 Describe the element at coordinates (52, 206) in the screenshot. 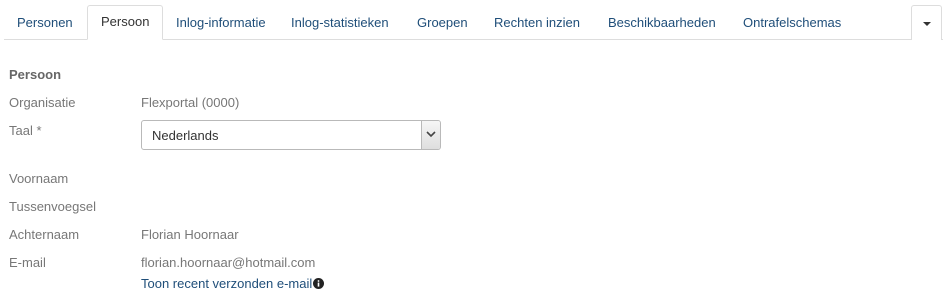

I see `tussenvoegsel-label: Tussenvoegsel` at that location.